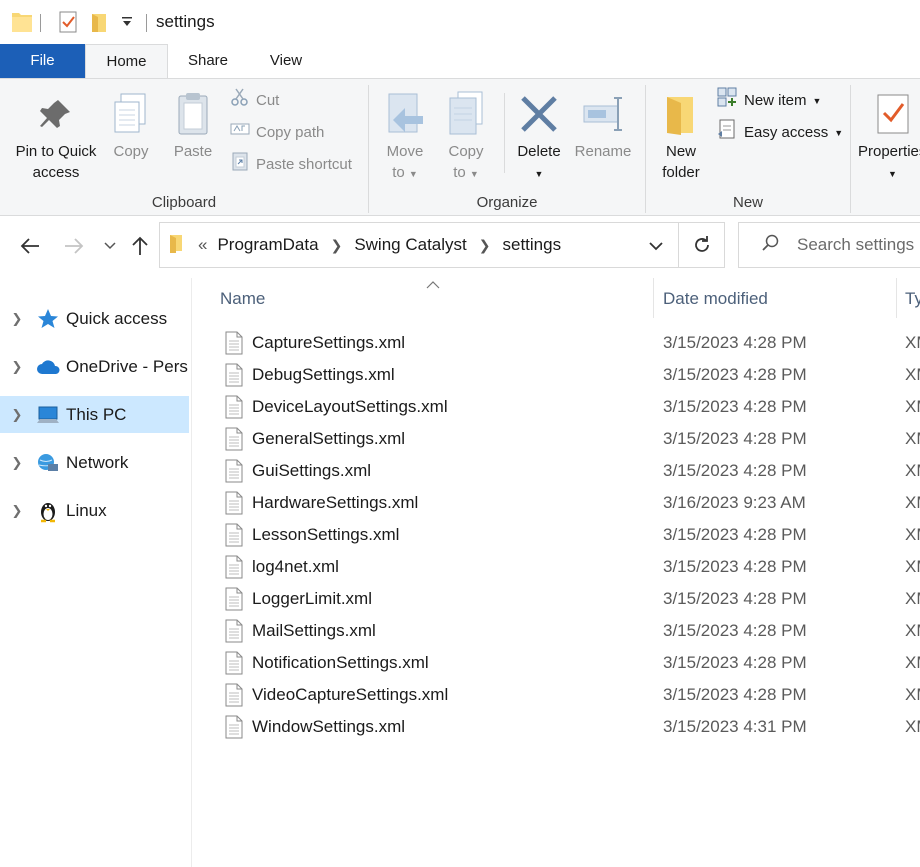 This screenshot has width=920, height=867. Describe the element at coordinates (829, 245) in the screenshot. I see `search-input: Search settings` at that location.